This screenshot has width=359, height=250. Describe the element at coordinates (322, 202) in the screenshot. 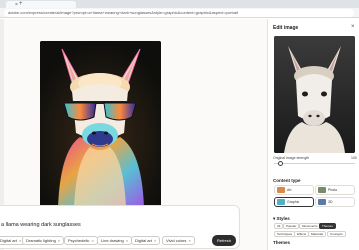

I see `3d-thumbnail` at that location.